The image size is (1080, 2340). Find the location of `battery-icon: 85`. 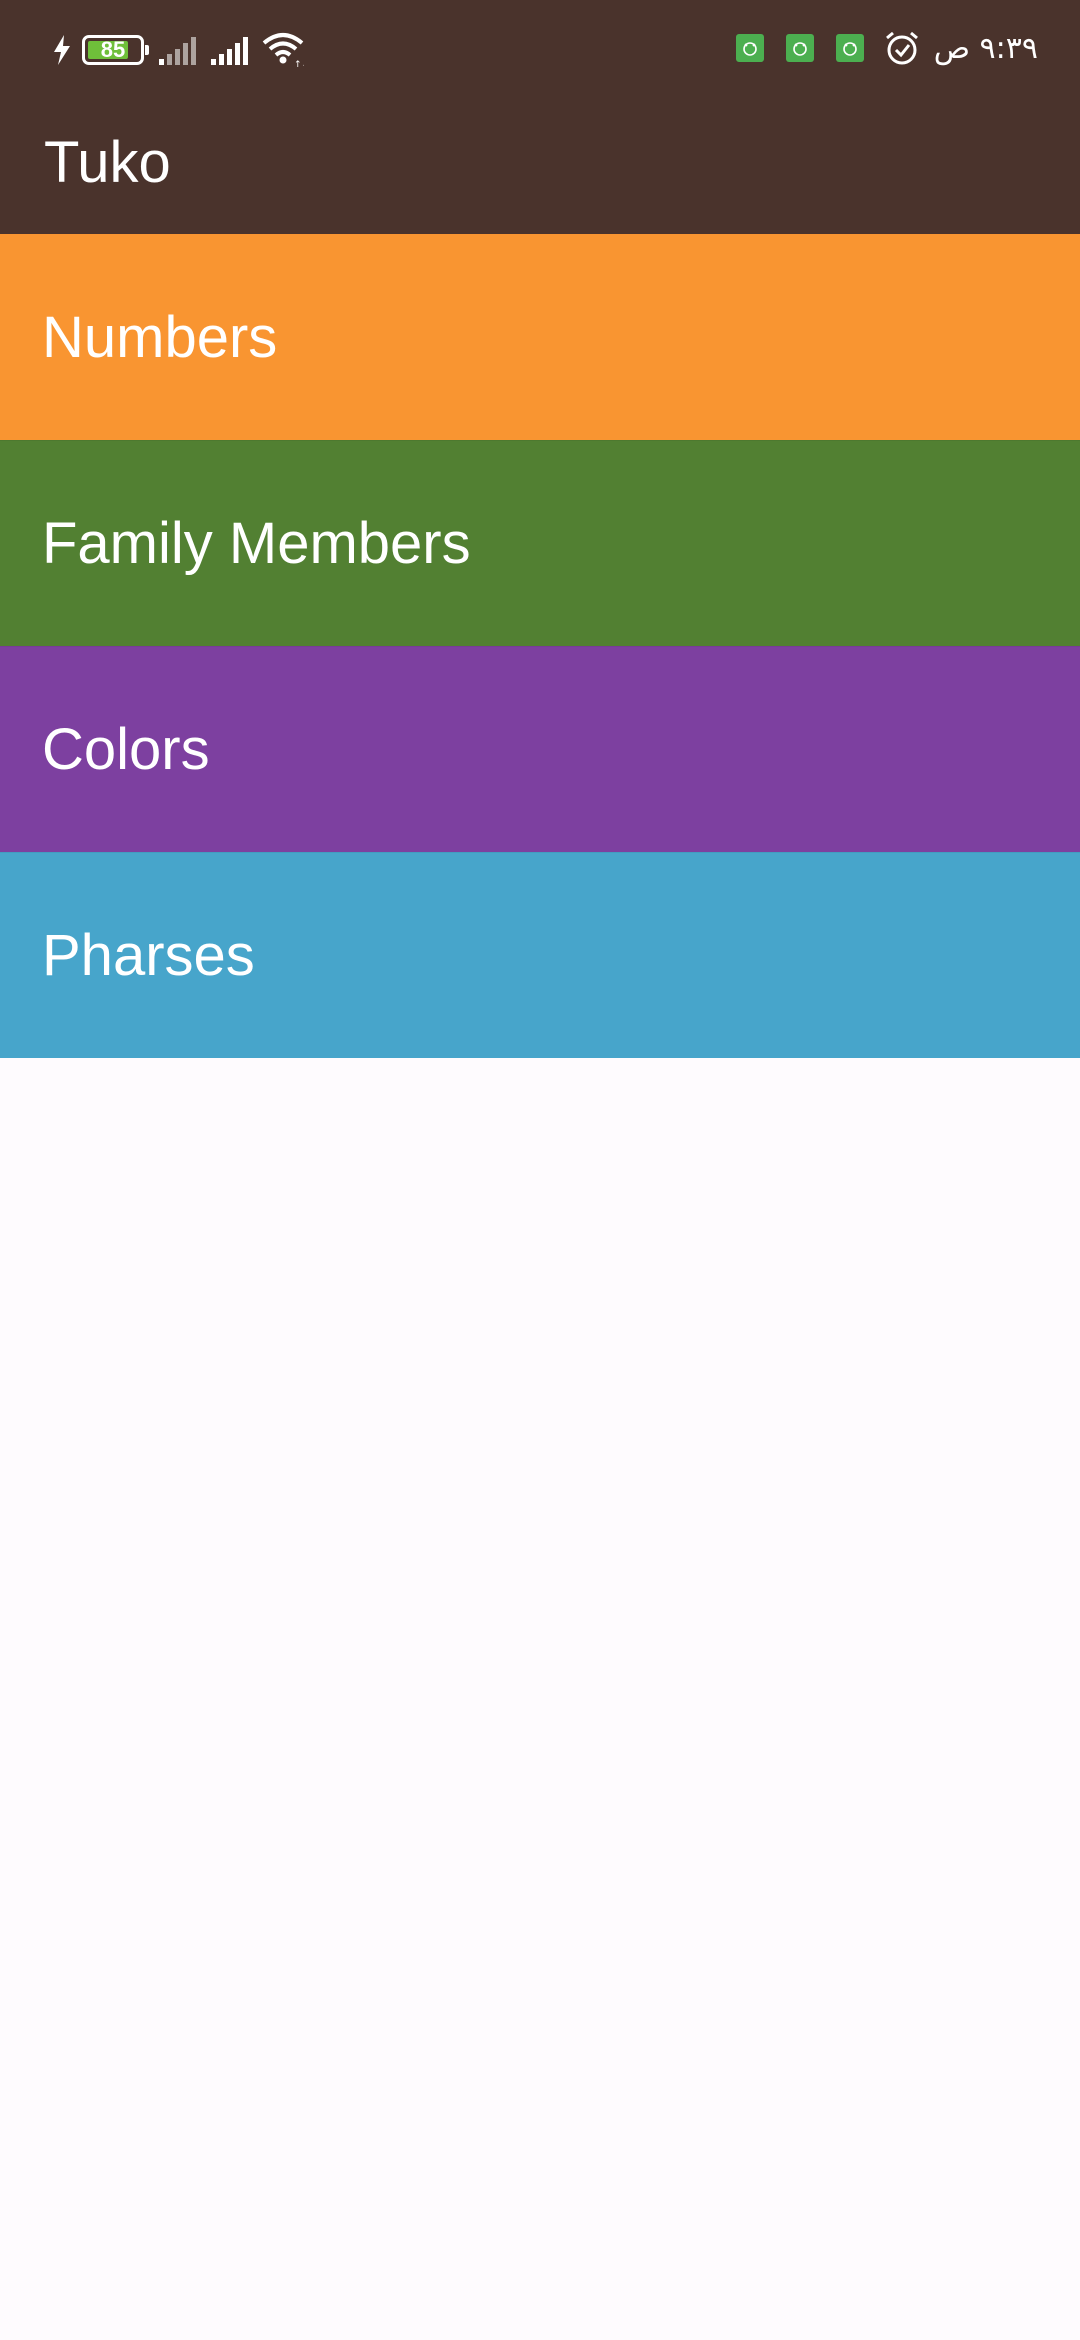

battery-icon: 85 is located at coordinates (115, 50).